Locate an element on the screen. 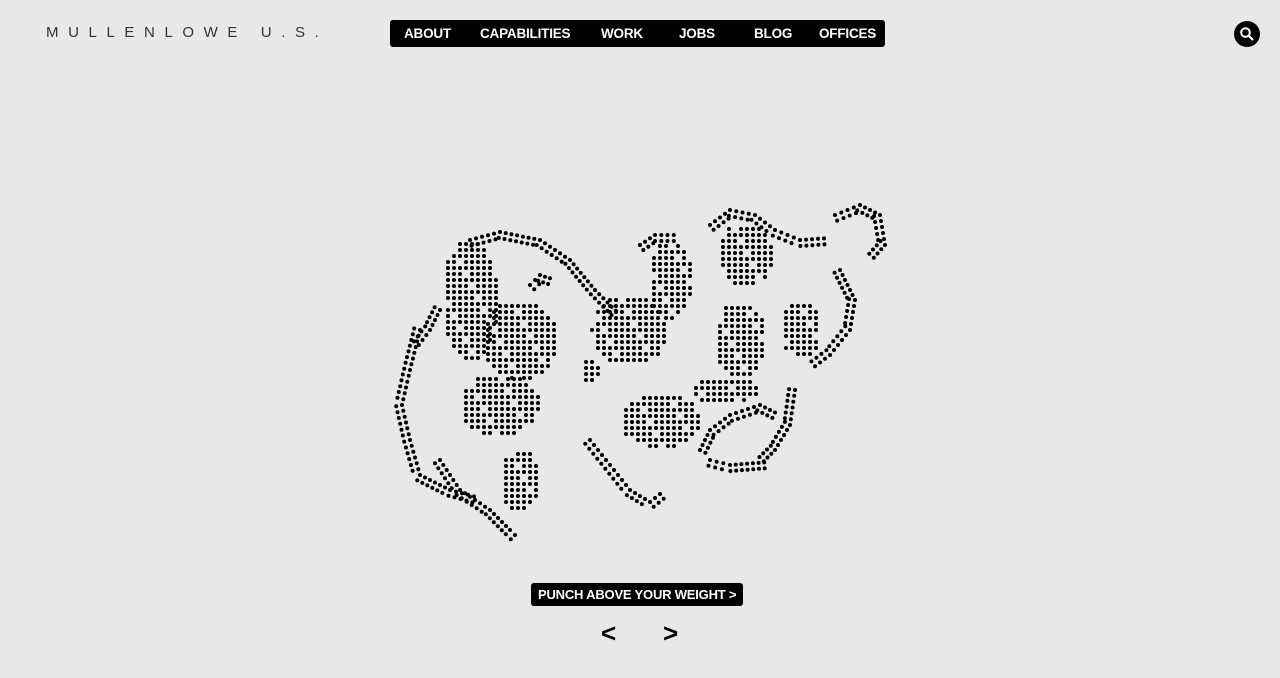 The image size is (1280, 678). search-icon is located at coordinates (1247, 34).